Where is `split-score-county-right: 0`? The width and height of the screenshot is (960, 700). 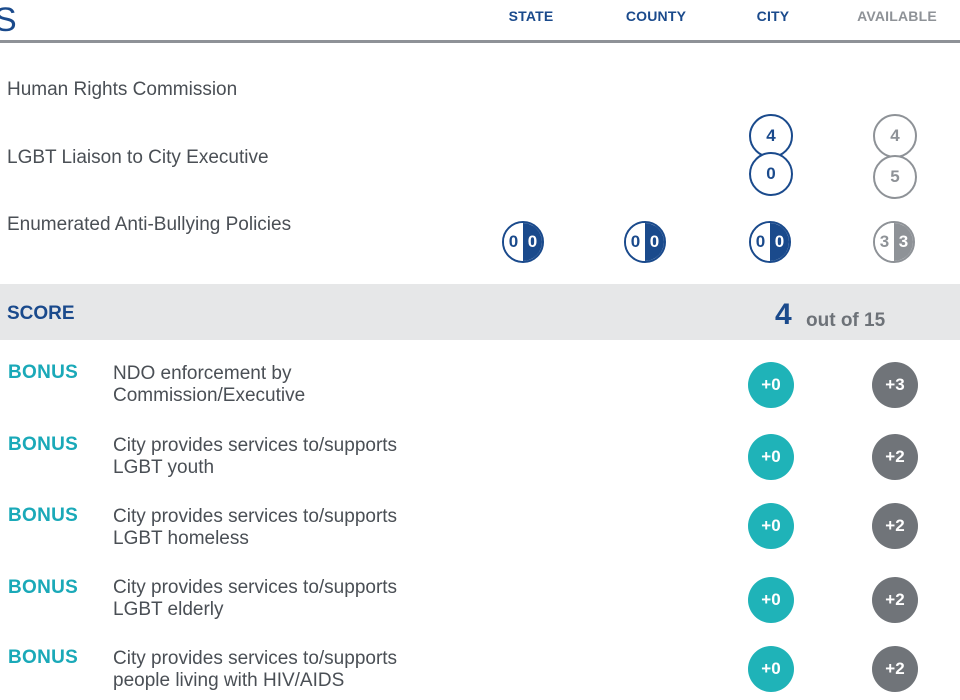 split-score-county-right: 0 is located at coordinates (654, 242).